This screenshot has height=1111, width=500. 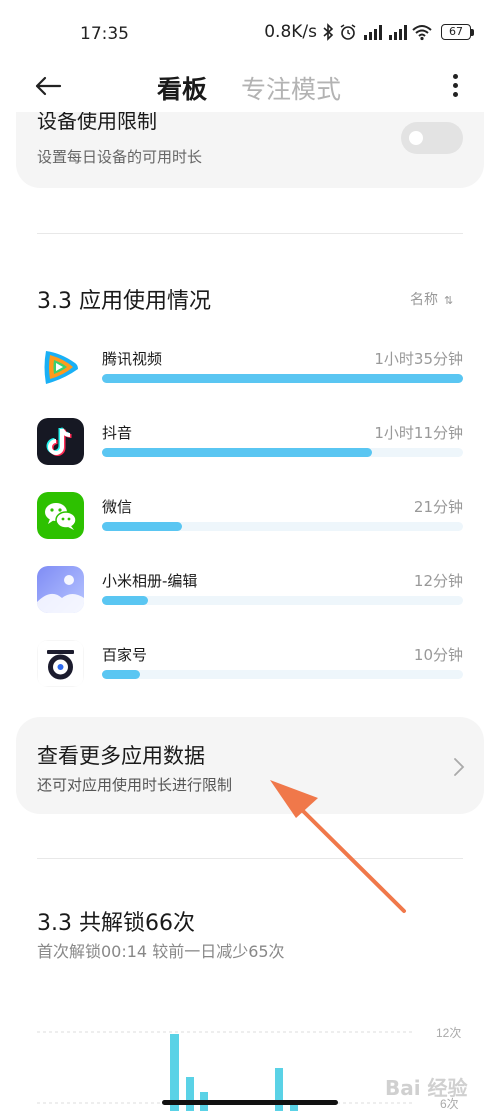 What do you see at coordinates (97, 122) in the screenshot?
I see `device-limit-title: 设备使用限制` at bounding box center [97, 122].